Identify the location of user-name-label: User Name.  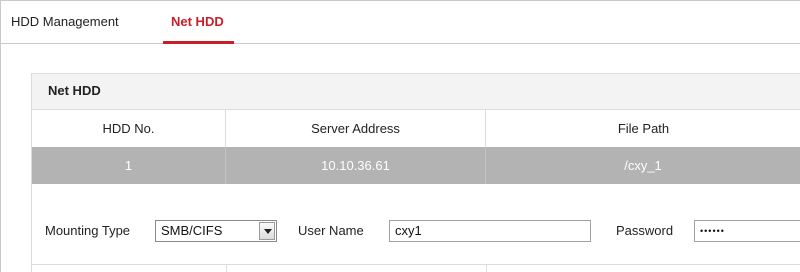
(331, 230).